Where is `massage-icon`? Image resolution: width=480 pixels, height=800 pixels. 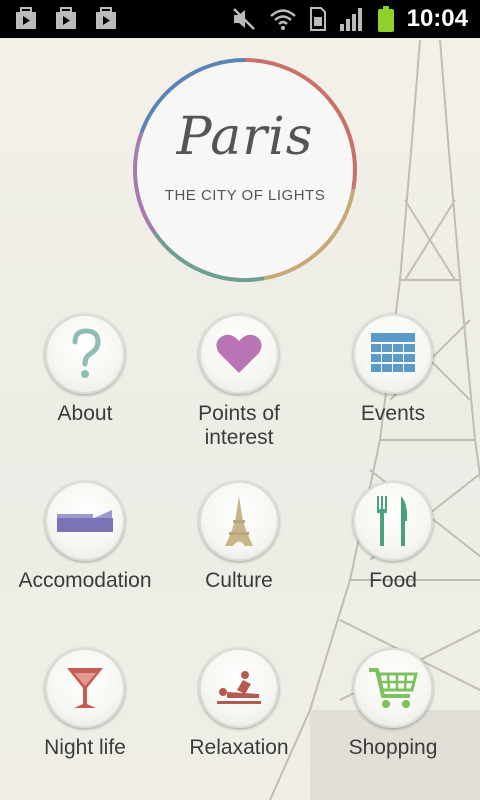 massage-icon is located at coordinates (239, 687).